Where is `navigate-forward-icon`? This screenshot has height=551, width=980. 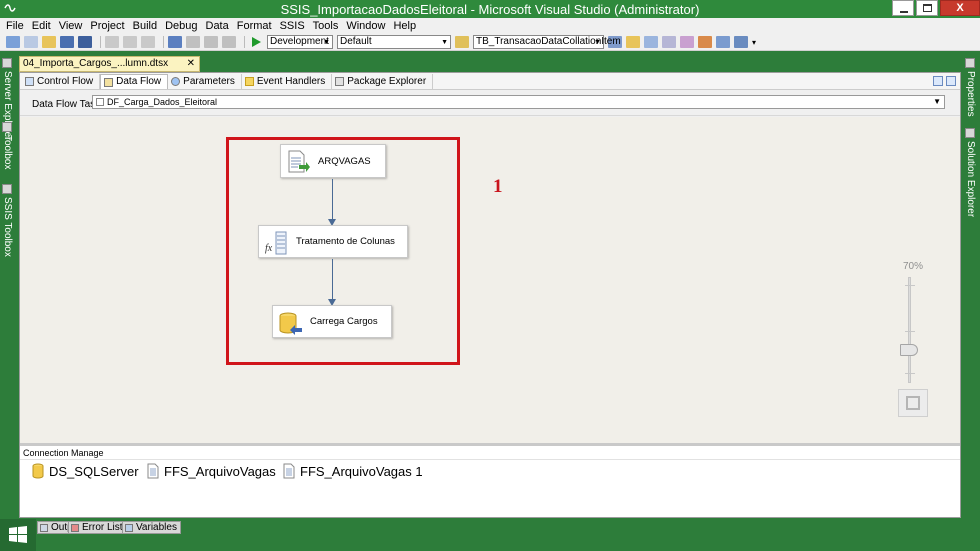 navigate-forward-icon is located at coordinates (229, 42).